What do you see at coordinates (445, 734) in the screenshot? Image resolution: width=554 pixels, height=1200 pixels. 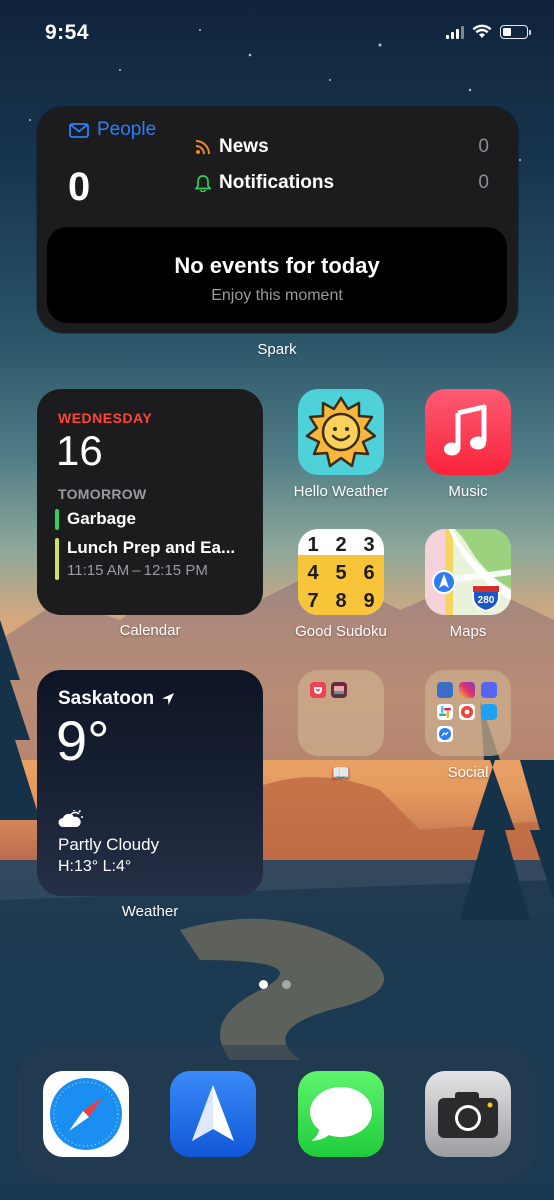 I see `messenger-icon` at bounding box center [445, 734].